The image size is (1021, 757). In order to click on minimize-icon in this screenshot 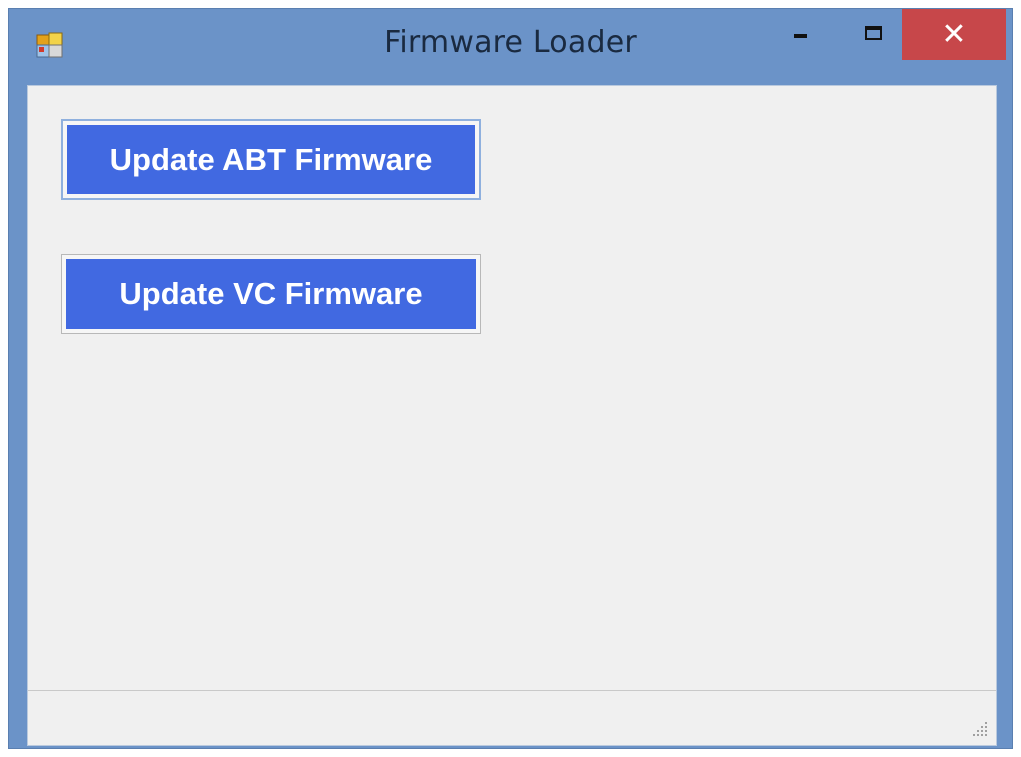, I will do `click(801, 34)`.